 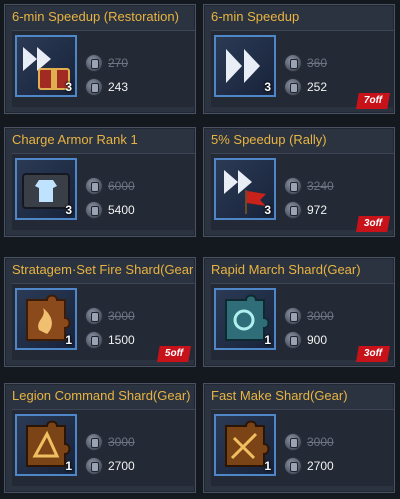 I want to click on item-title: Fast Make Shard(Gear), so click(x=279, y=395).